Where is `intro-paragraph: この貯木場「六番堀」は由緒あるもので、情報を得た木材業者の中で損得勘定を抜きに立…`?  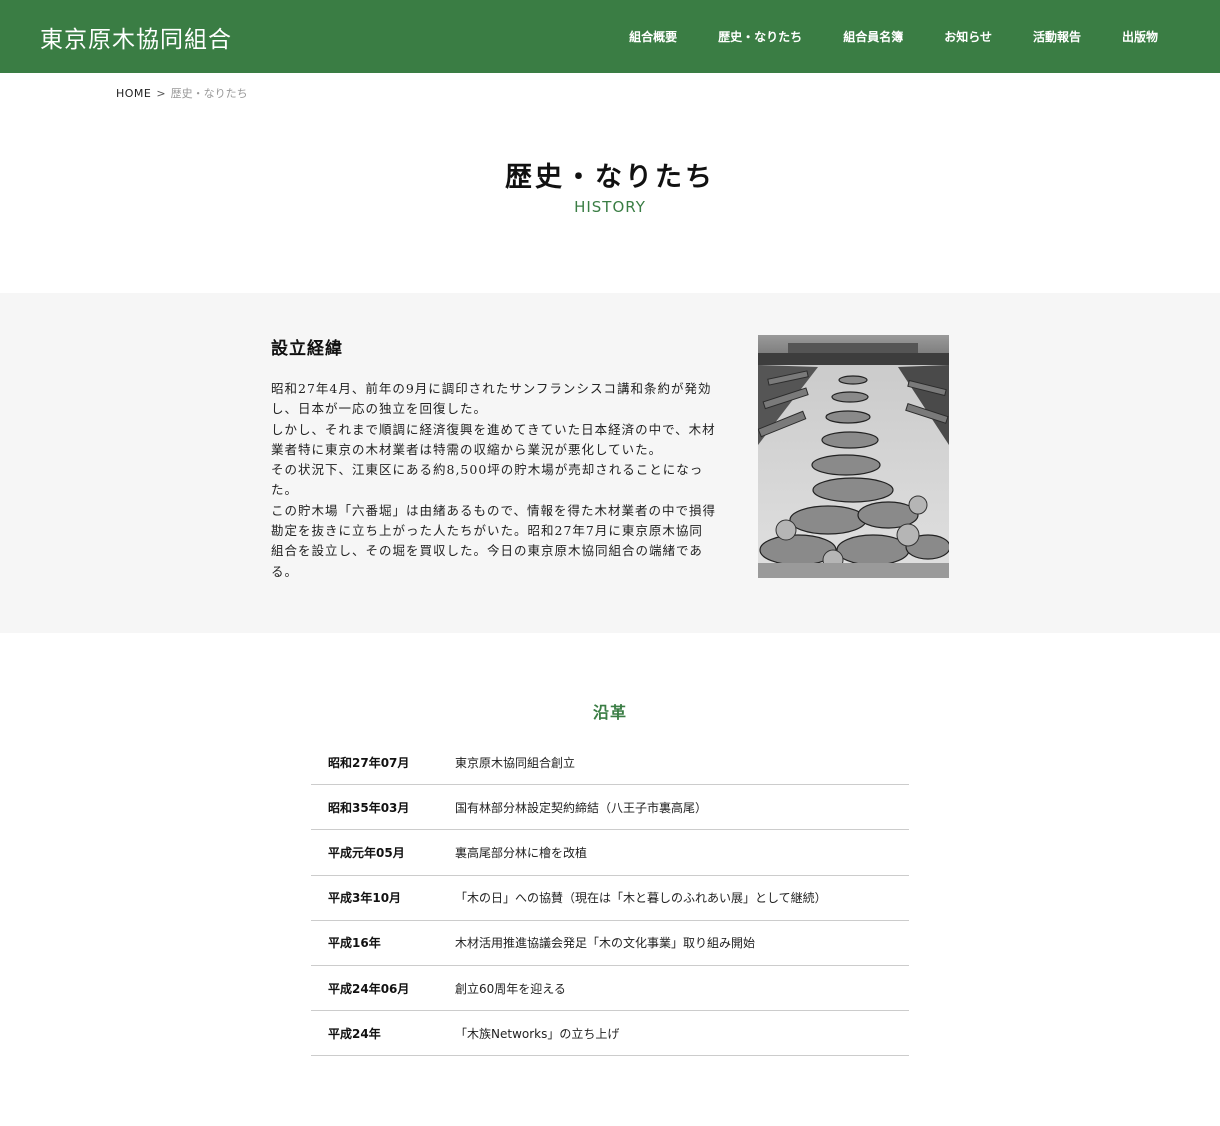
intro-paragraph: この貯木場「六番堀」は由緒あるもので、情報を得た木材業者の中で損得勘定を抜きに立… is located at coordinates (494, 540).